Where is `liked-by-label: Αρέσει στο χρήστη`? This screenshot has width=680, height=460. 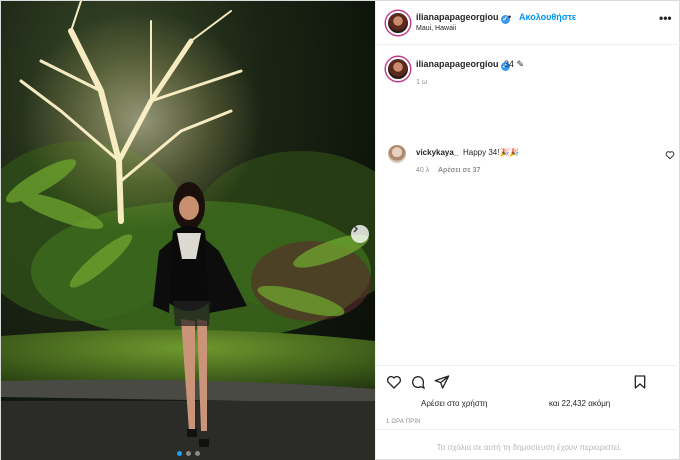
liked-by-label: Αρέσει στο χρήστη is located at coordinates (454, 403).